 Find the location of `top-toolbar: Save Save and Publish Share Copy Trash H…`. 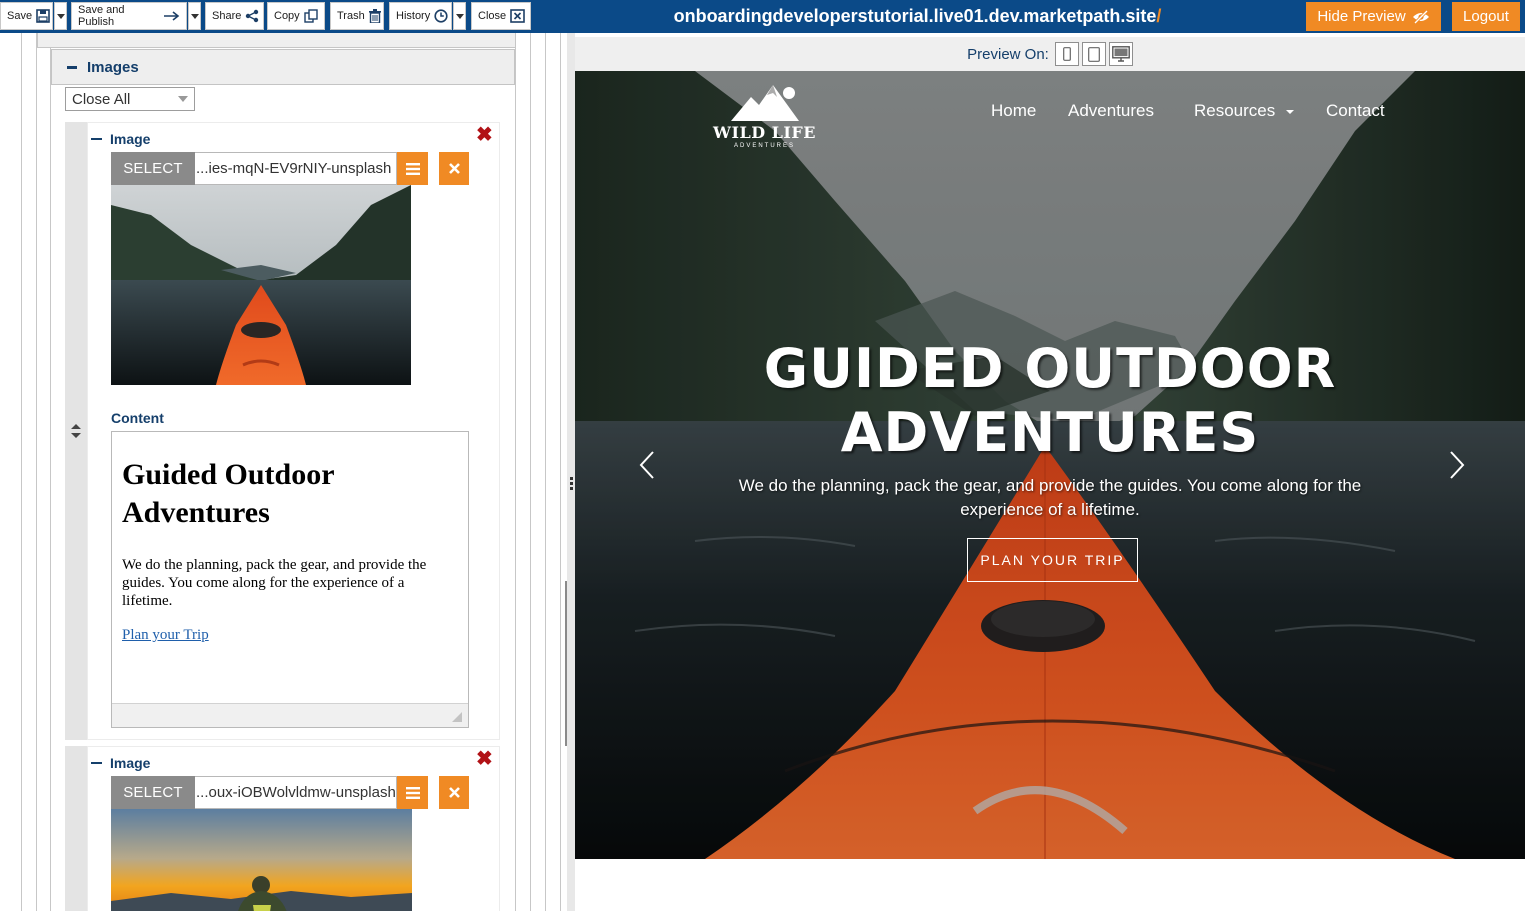

top-toolbar: Save Save and Publish Share Copy Trash H… is located at coordinates (762, 16).